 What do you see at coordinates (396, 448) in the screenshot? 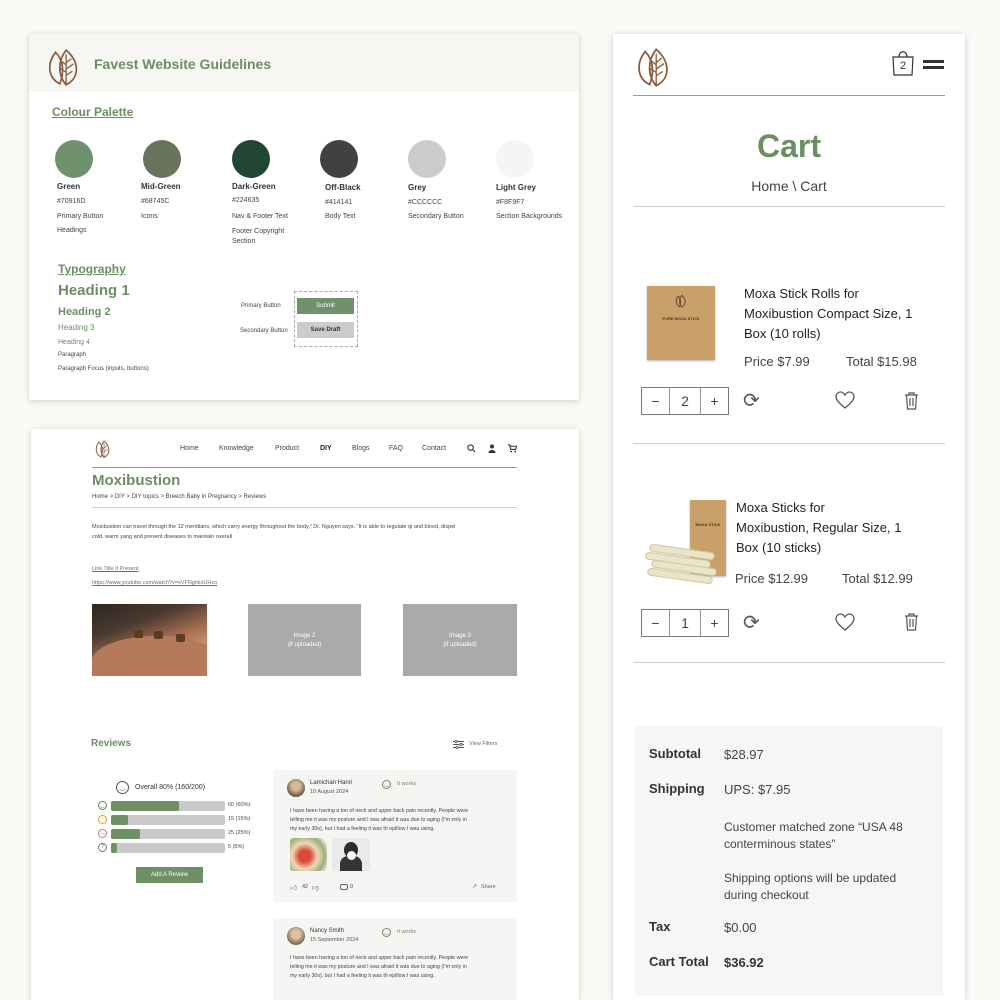
I see `nav-faq: FAQ` at bounding box center [396, 448].